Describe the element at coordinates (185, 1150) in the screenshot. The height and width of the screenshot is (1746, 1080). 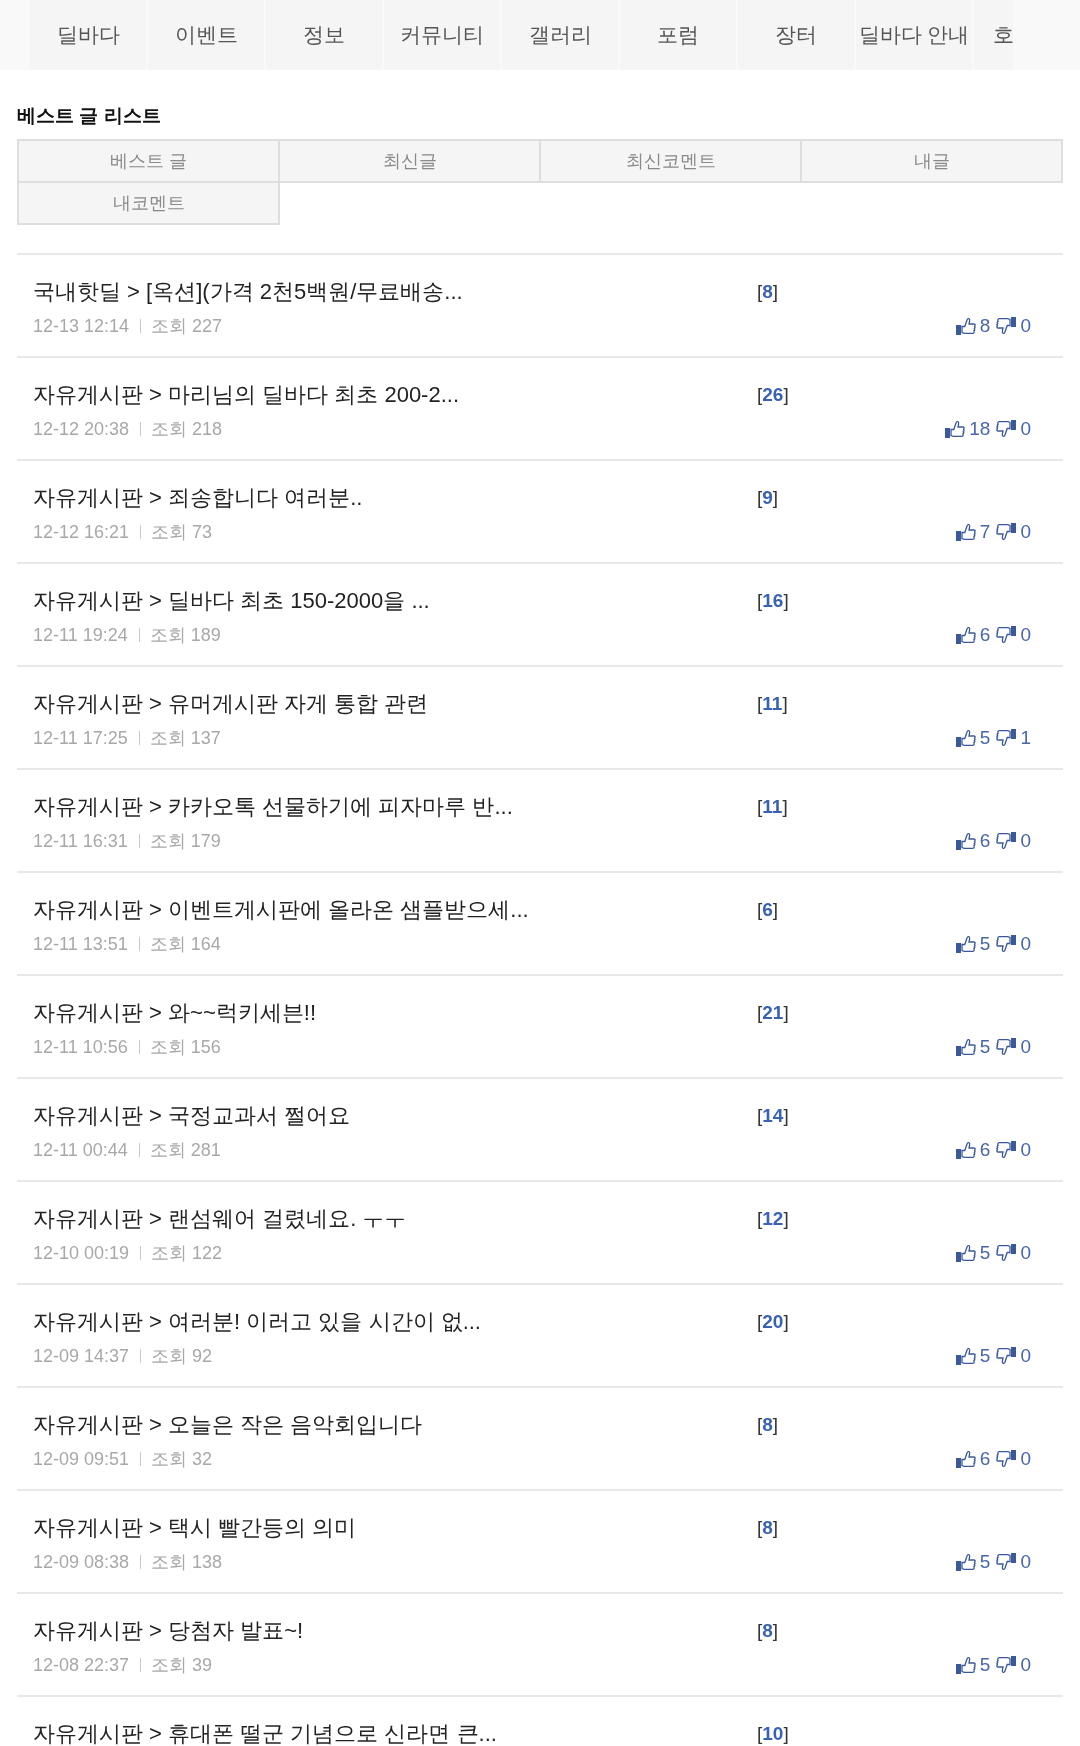
I see `view-count: 조회 281` at that location.